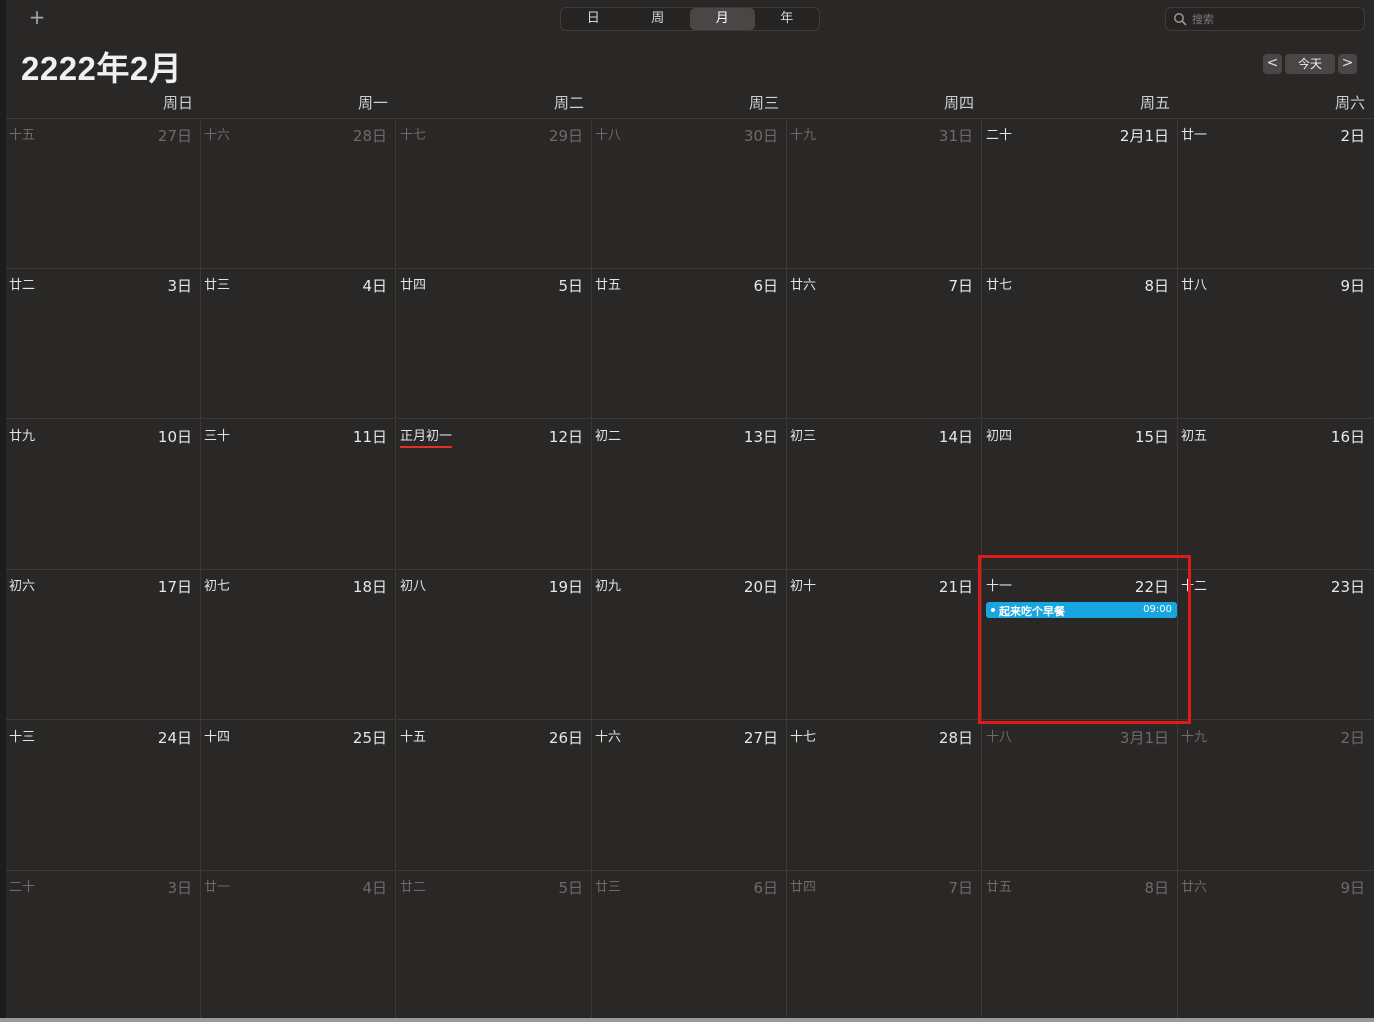 The image size is (1374, 1022). Describe the element at coordinates (1144, 738) in the screenshot. I see `day-number: 3月1日` at that location.